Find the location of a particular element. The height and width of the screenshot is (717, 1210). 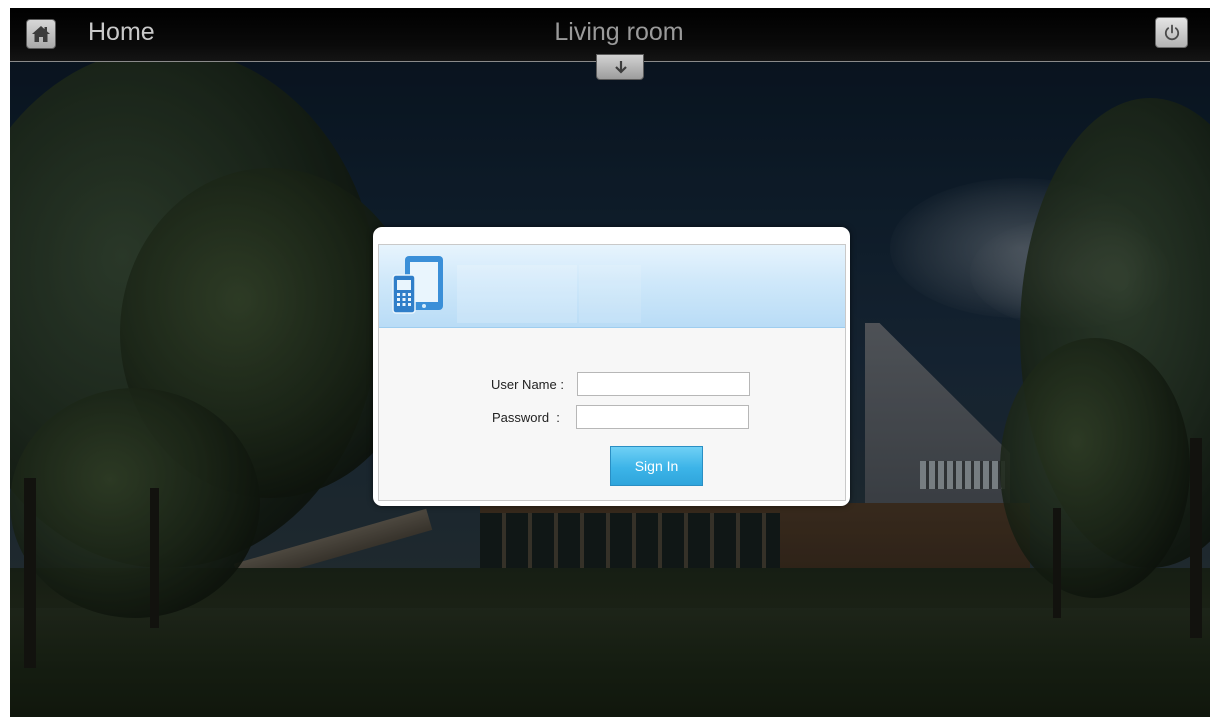

sign-in-button: Sign In is located at coordinates (656, 466).